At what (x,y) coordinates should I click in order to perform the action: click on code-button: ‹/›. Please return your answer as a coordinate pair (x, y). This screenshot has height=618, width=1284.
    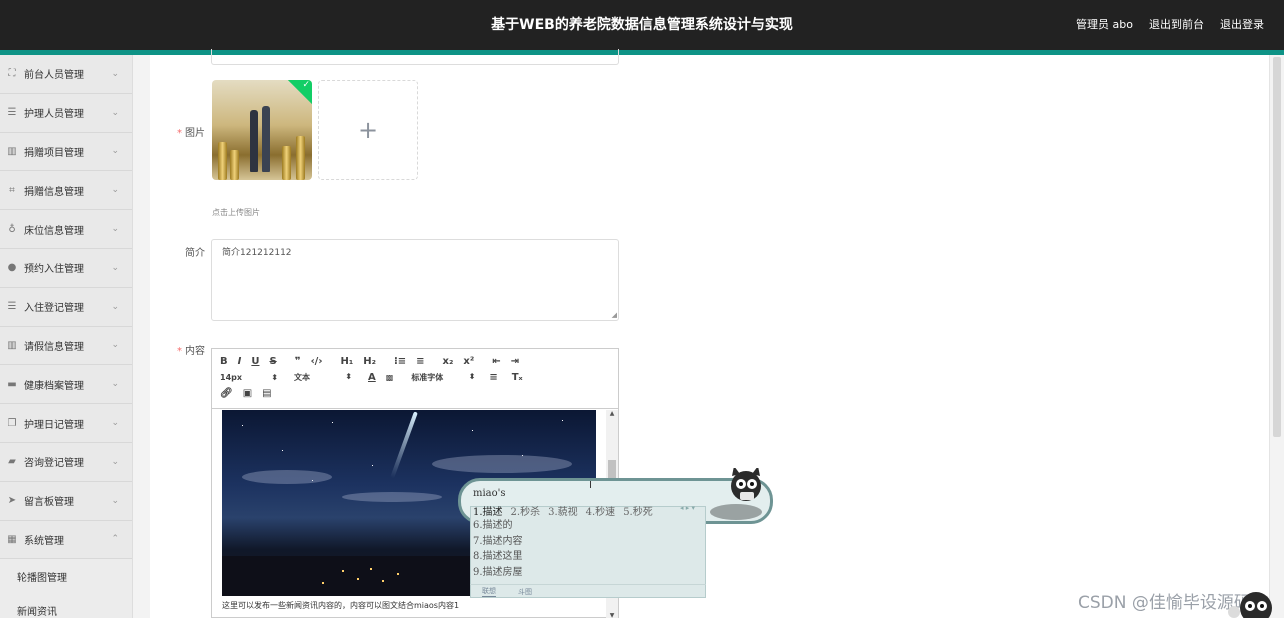
    Looking at the image, I should click on (317, 361).